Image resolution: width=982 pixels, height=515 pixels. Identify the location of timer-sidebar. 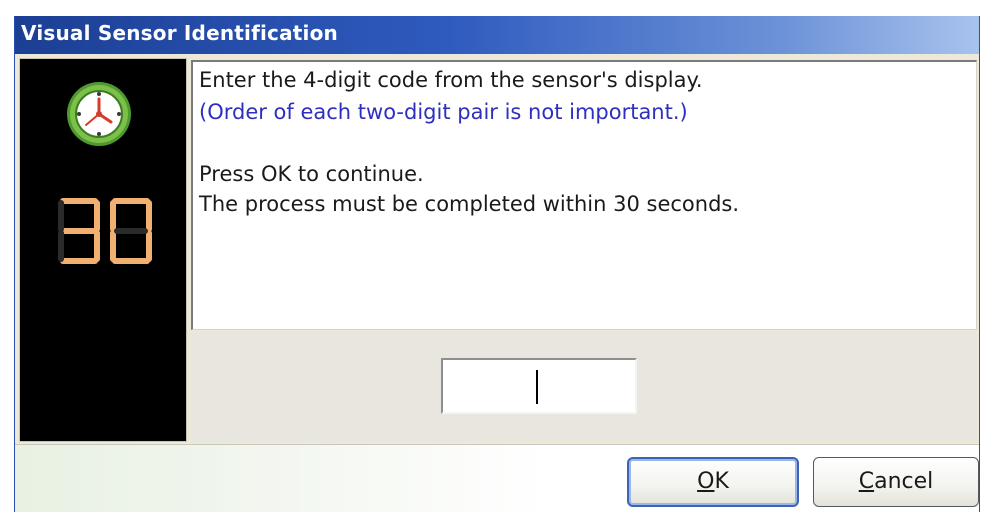
(103, 250).